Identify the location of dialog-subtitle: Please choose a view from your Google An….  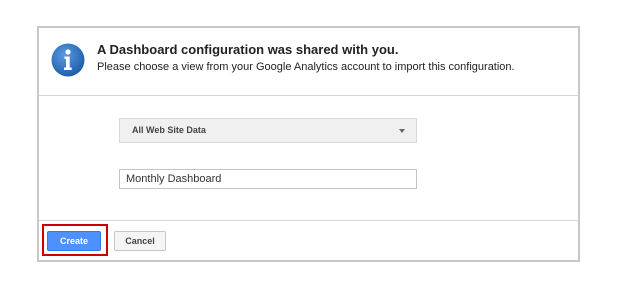
(306, 67).